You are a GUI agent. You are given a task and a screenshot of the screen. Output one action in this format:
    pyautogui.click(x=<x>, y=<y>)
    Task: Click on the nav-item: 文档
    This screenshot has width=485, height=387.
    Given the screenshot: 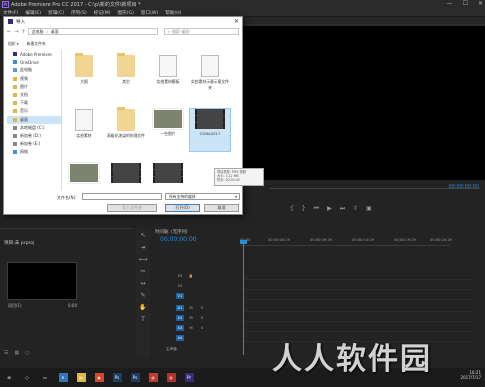 What is the action you would take?
    pyautogui.click(x=34, y=95)
    